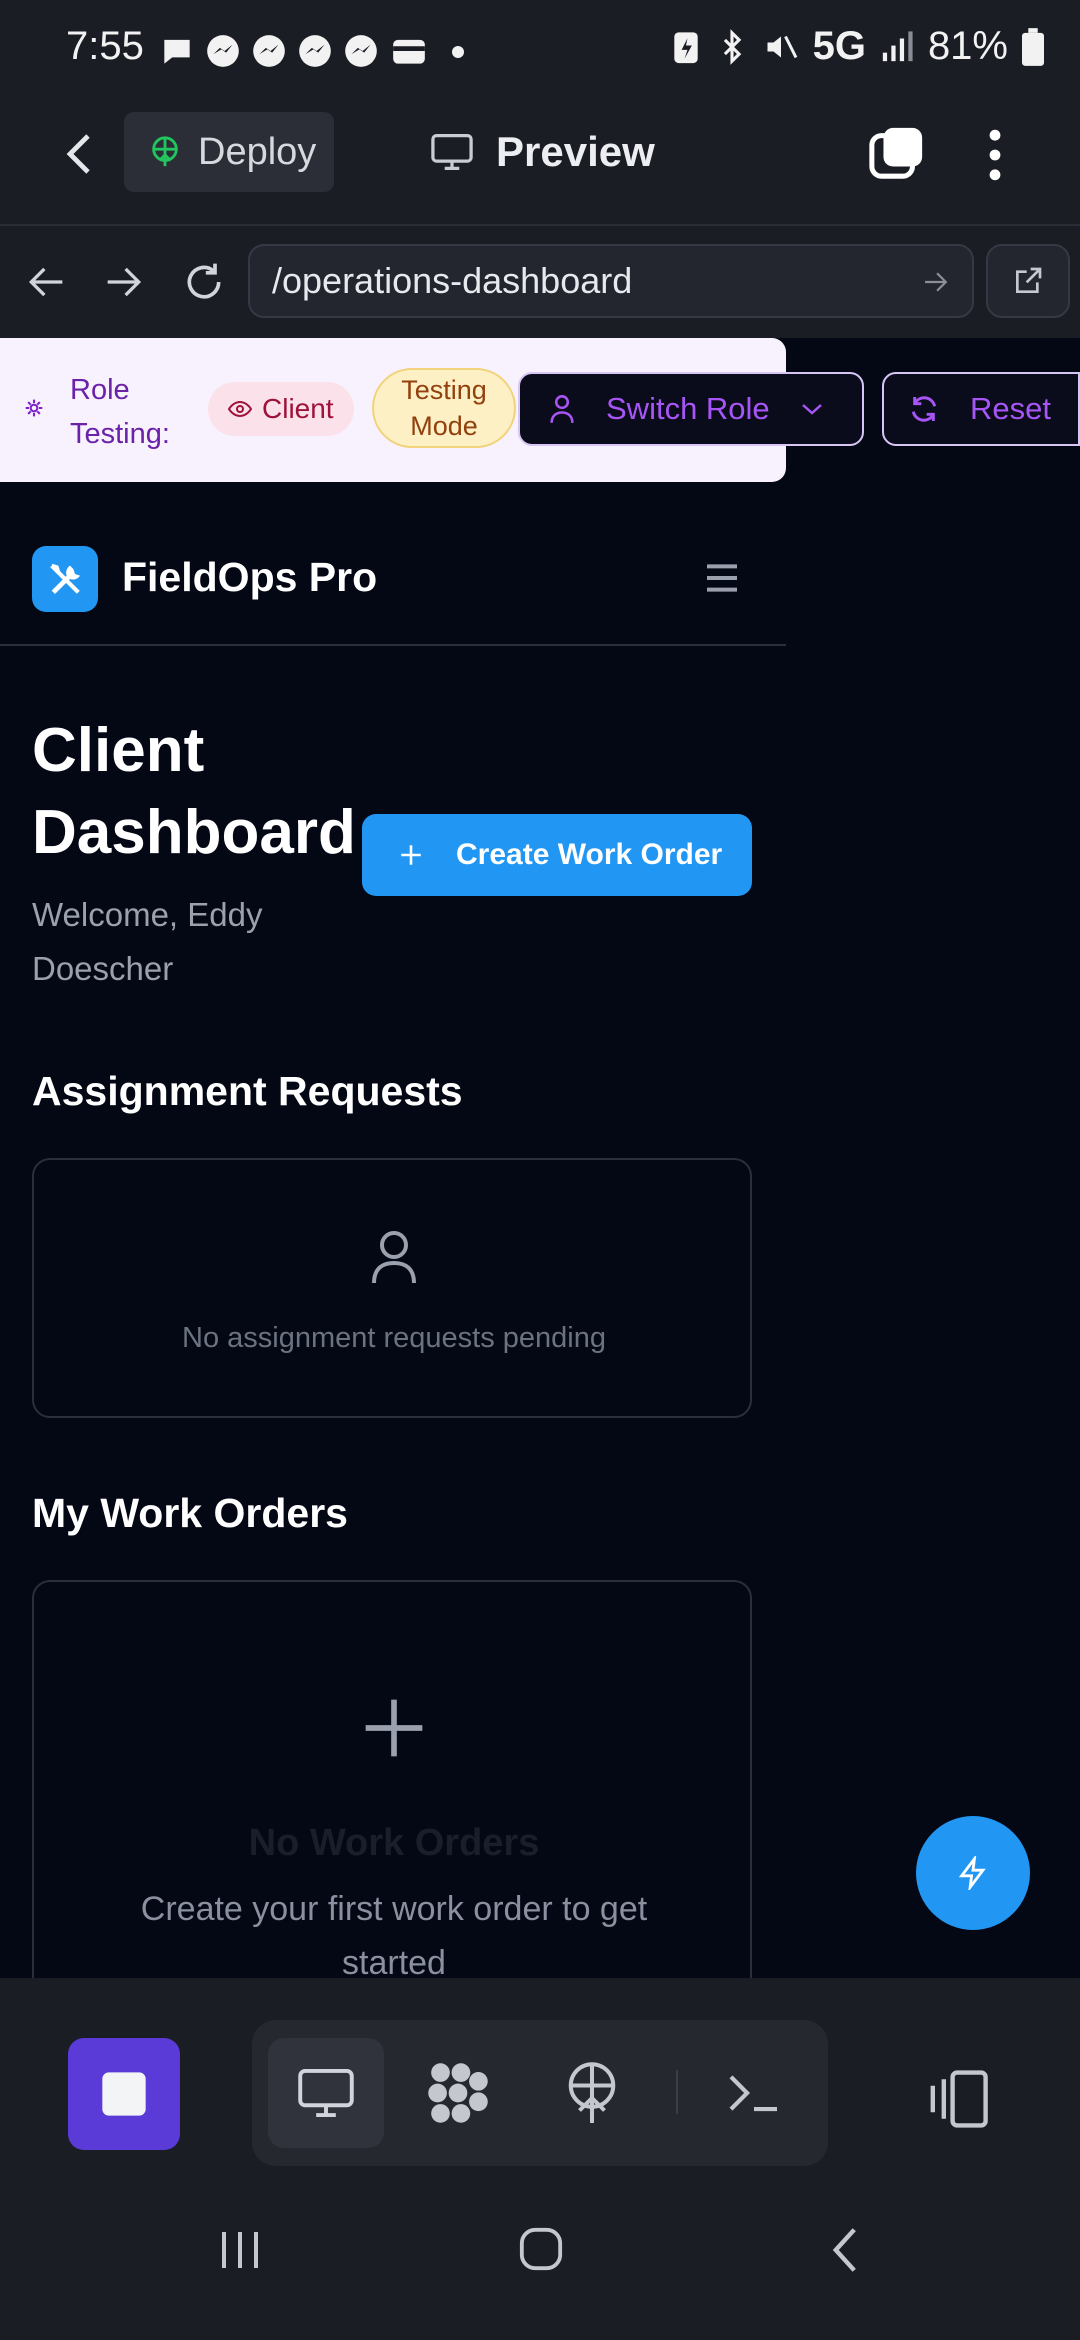  Describe the element at coordinates (250, 577) in the screenshot. I see `app-name: FieldOps Pro` at that location.